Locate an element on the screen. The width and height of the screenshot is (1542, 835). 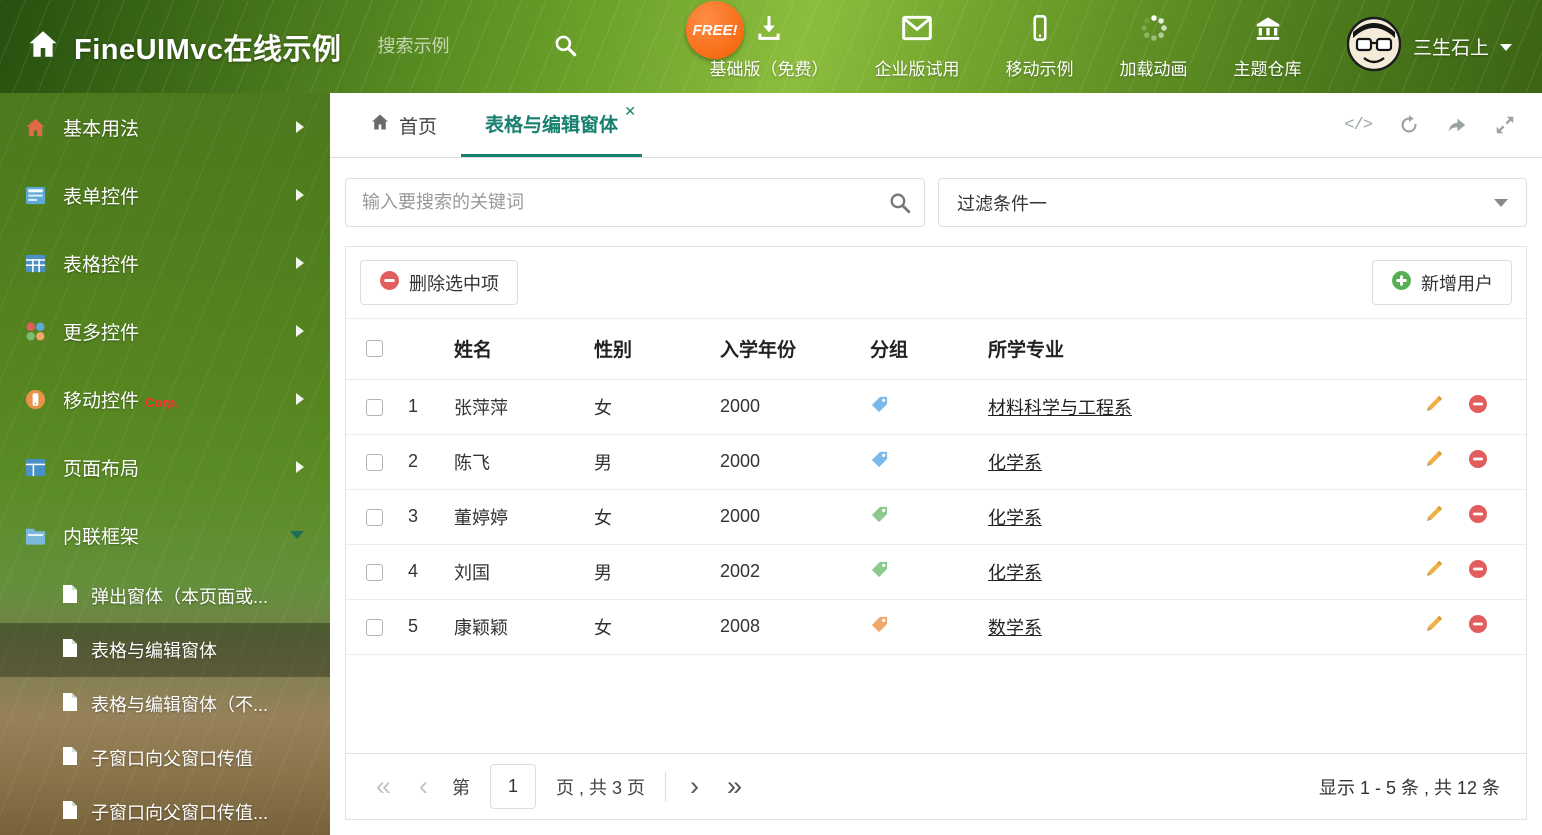
username: 三生石上 is located at coordinates (1450, 48).